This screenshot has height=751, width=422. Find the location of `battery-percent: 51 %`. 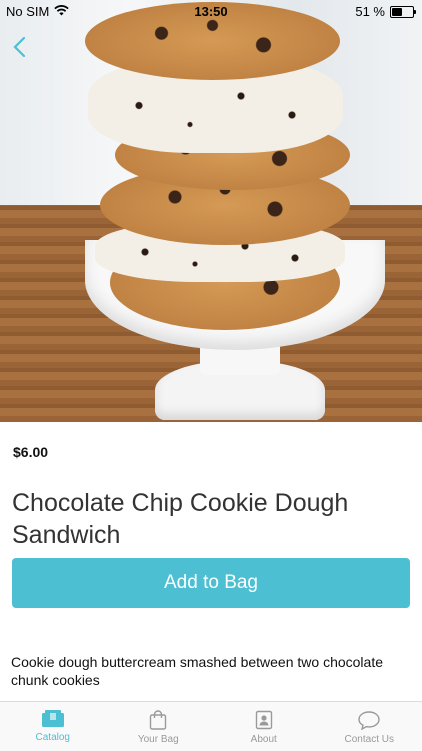

battery-percent: 51 % is located at coordinates (370, 11).